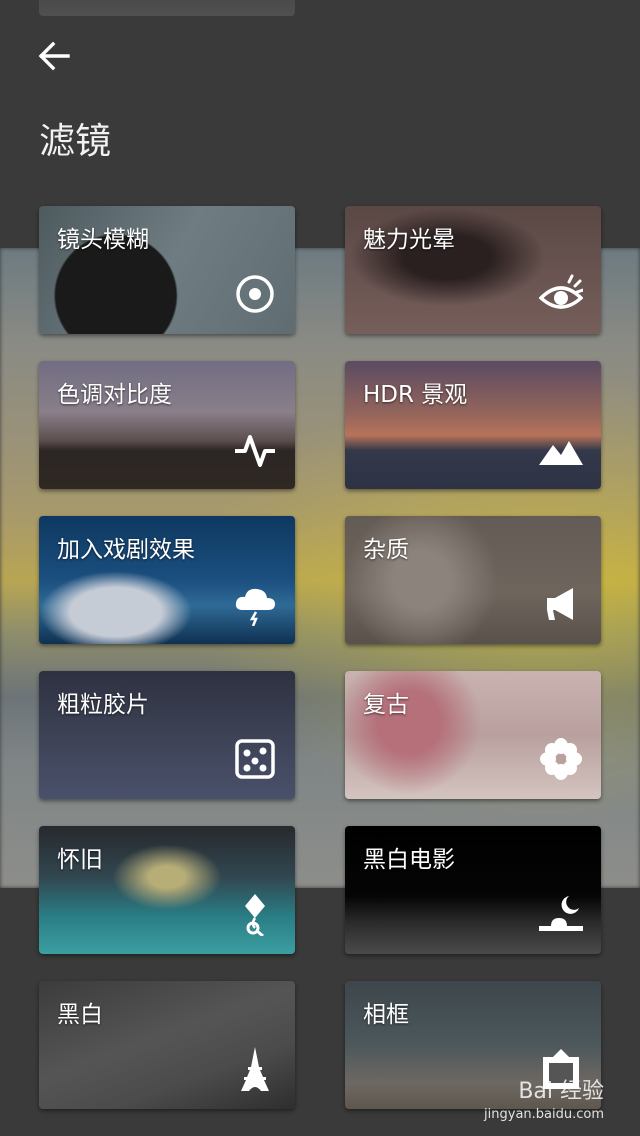 Image resolution: width=640 pixels, height=1136 pixels. Describe the element at coordinates (255, 604) in the screenshot. I see `storm-cloud-icon` at that location.